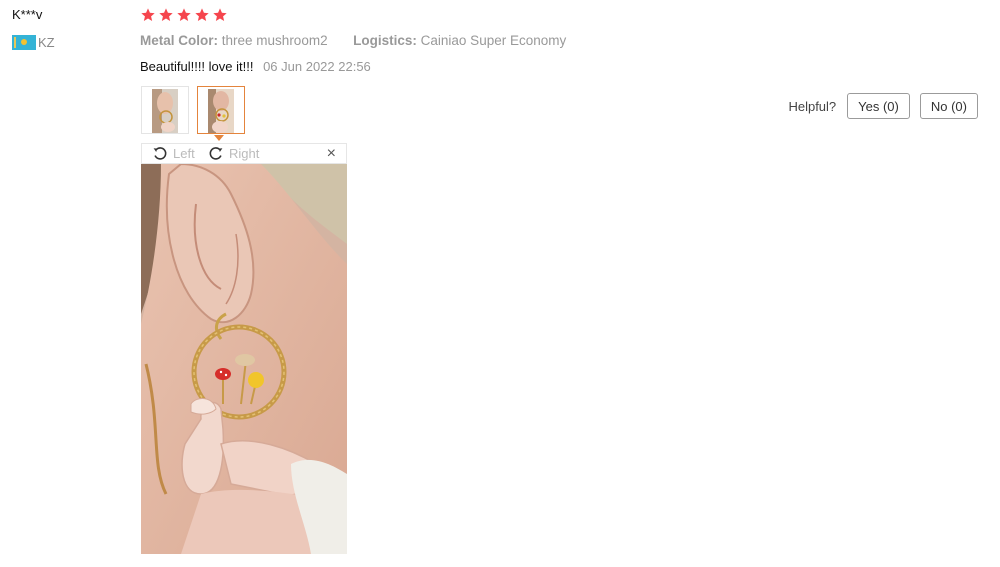 The image size is (1000, 567). Describe the element at coordinates (197, 66) in the screenshot. I see `review-text: Beautiful!!!! love it!!!` at that location.